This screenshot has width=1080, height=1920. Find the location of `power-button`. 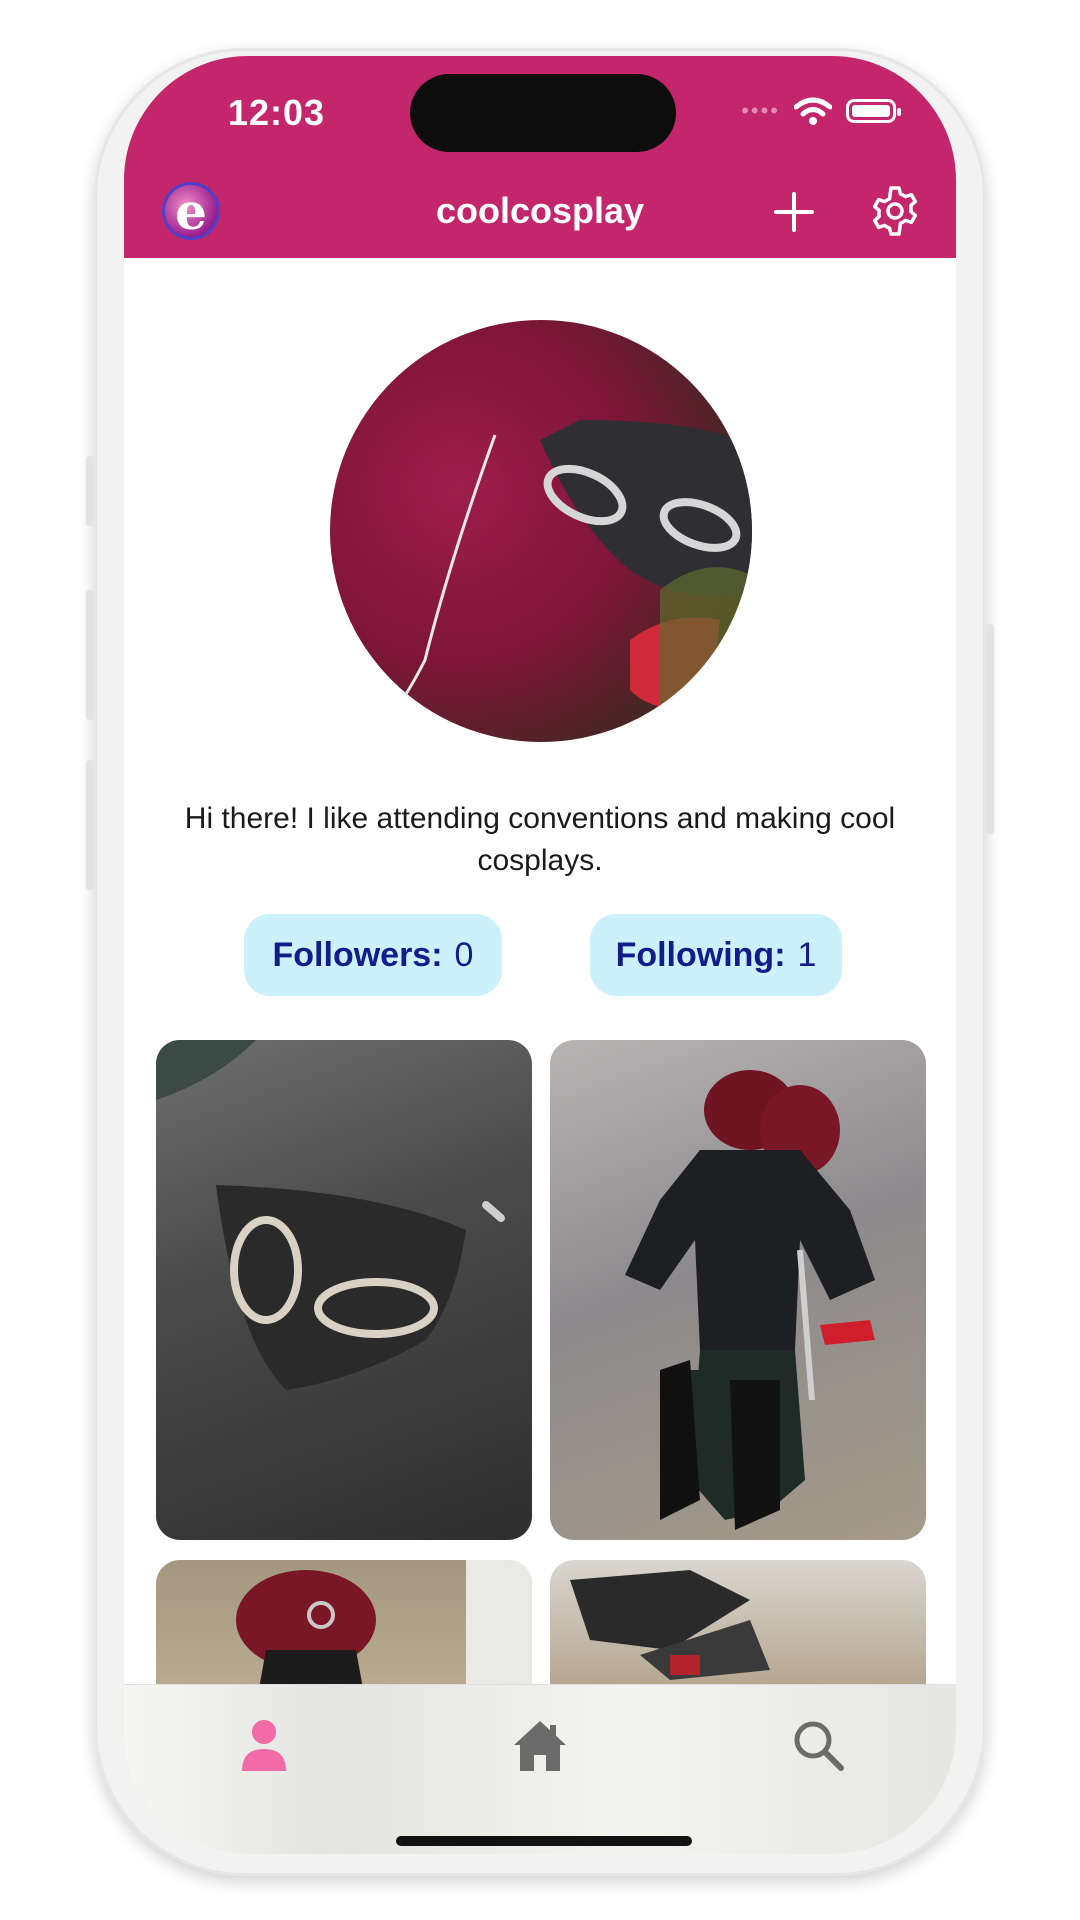

power-button is located at coordinates (990, 729).